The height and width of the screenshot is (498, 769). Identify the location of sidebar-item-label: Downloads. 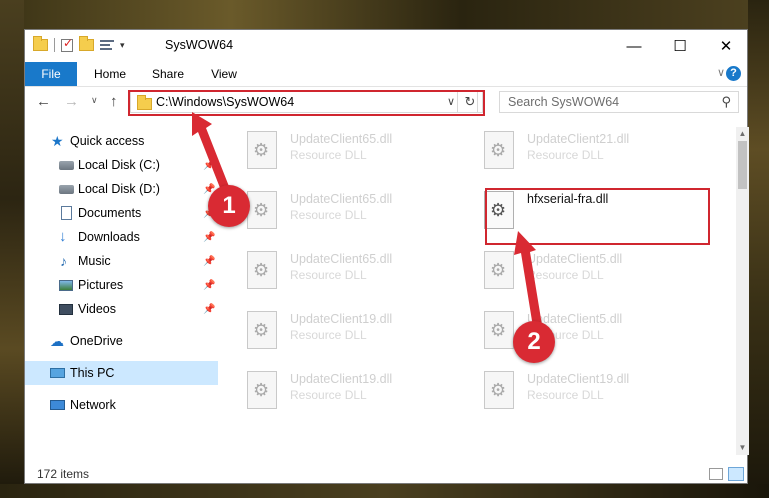
(109, 237).